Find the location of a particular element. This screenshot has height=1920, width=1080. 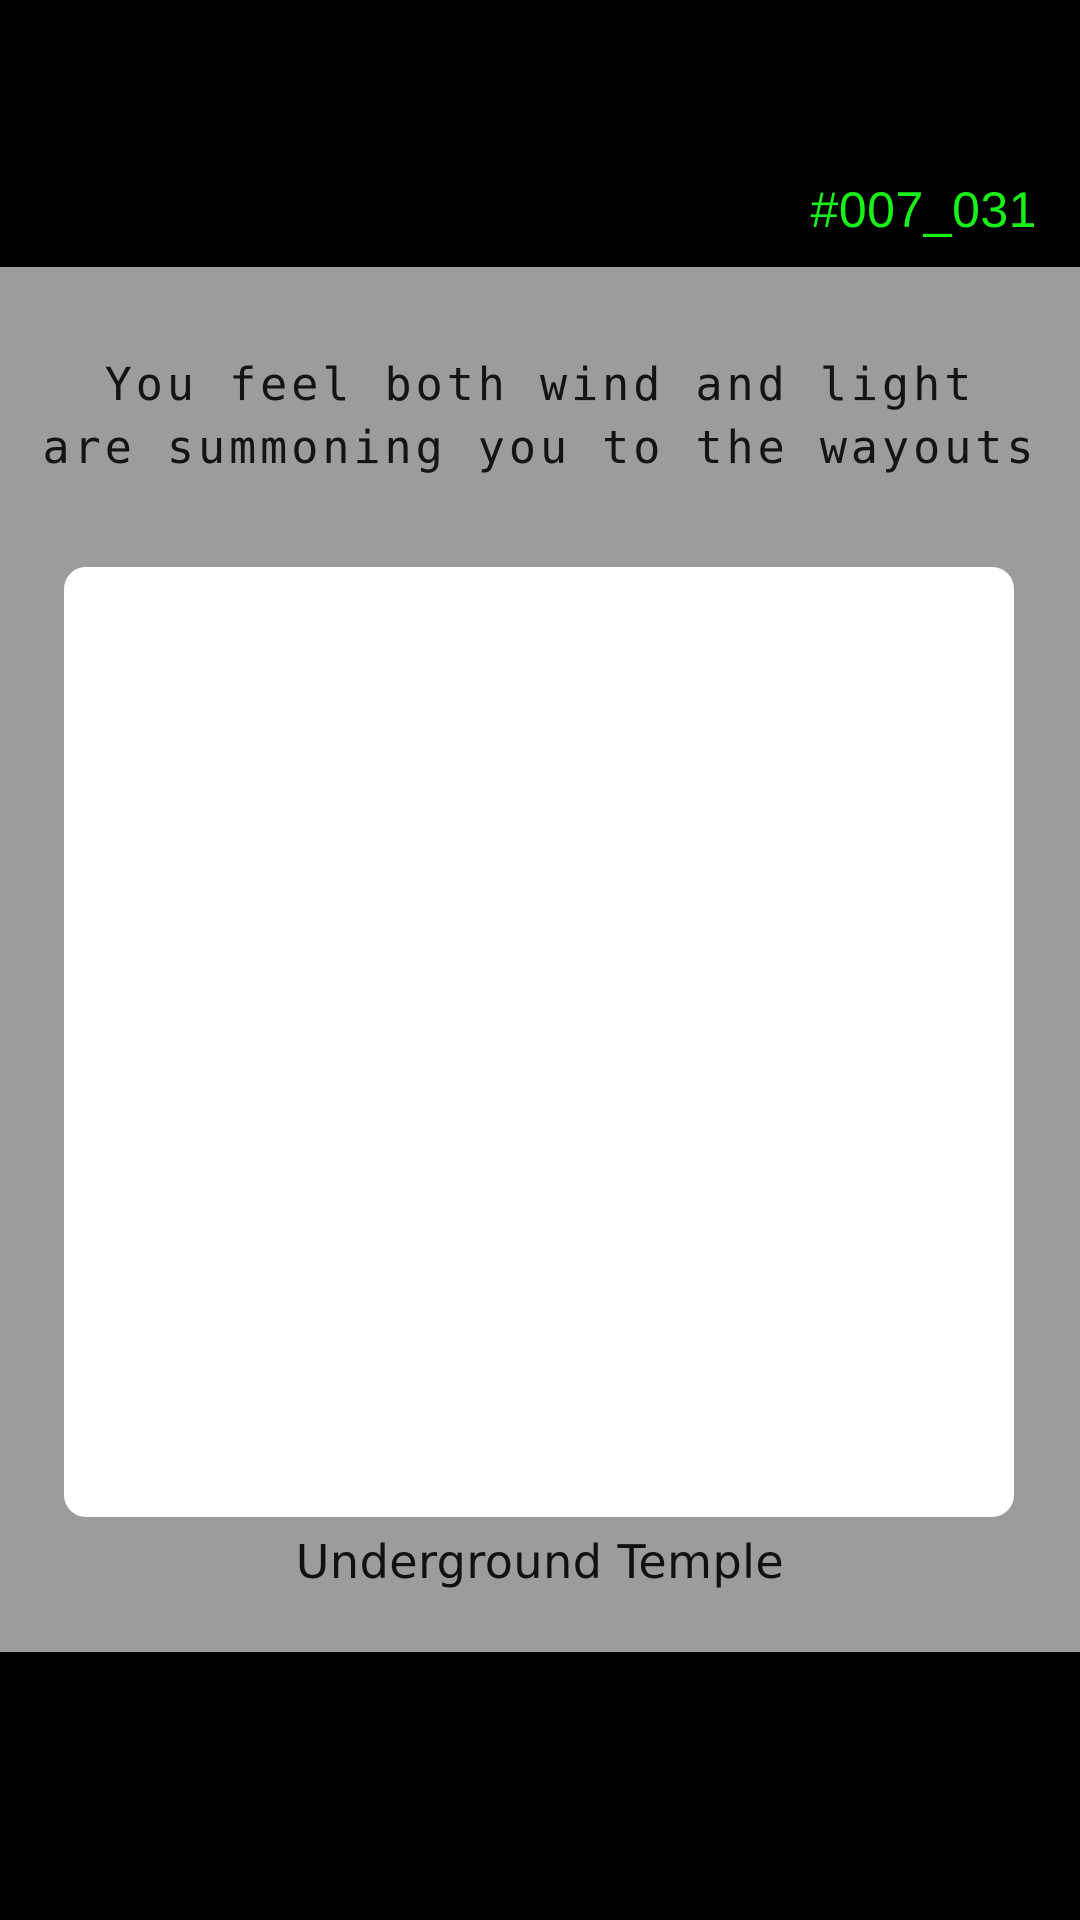

room-name: Underground Temple is located at coordinates (540, 1562).